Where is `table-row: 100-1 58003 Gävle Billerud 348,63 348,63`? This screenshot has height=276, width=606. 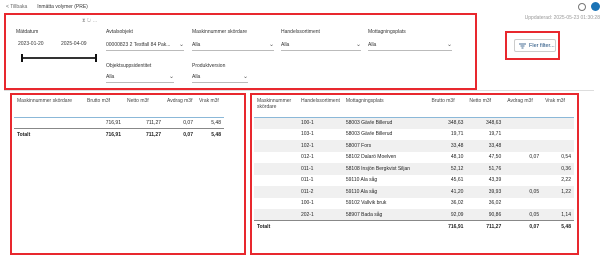 table-row: 100-1 58003 Gävle Billerud 348,63 348,63 is located at coordinates (414, 123).